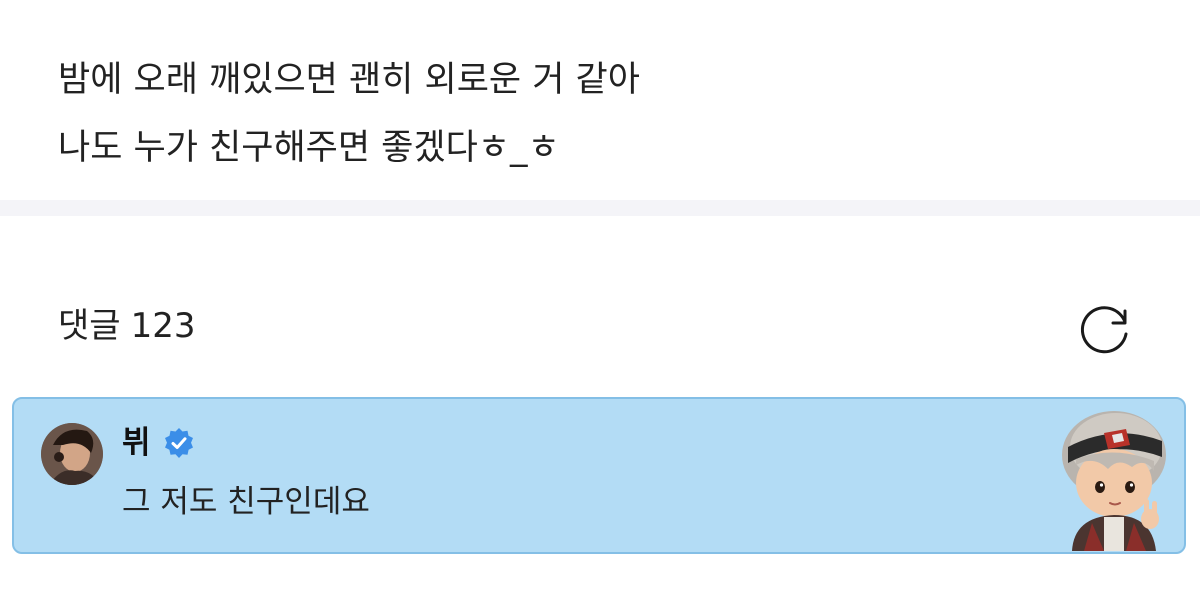  Describe the element at coordinates (136, 443) in the screenshot. I see `author-name: 뷔` at that location.